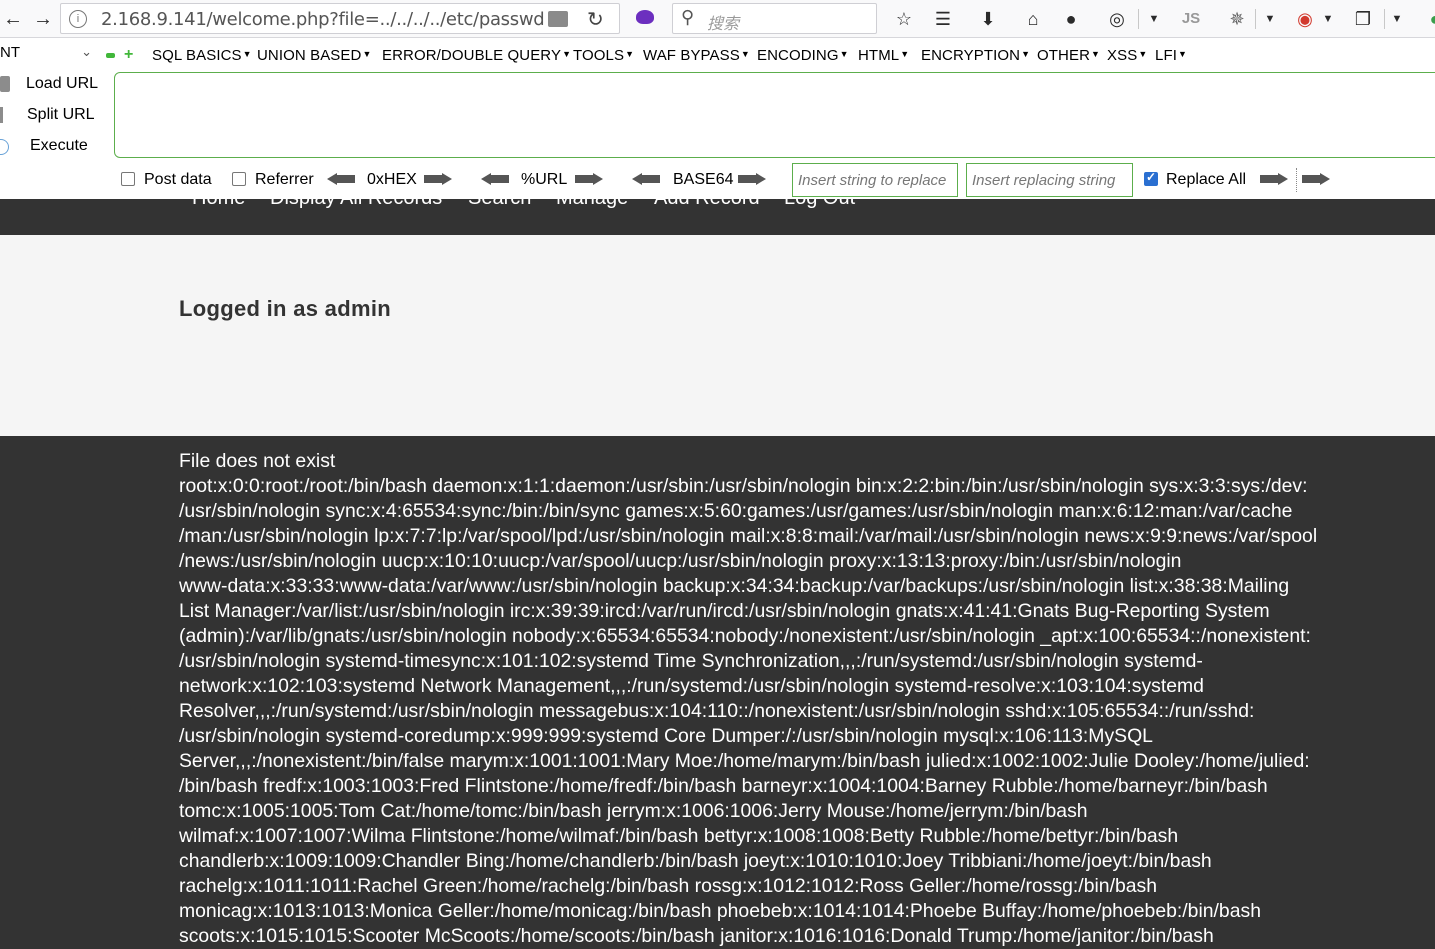  What do you see at coordinates (1237, 19) in the screenshot?
I see `bug-icon: ✵` at bounding box center [1237, 19].